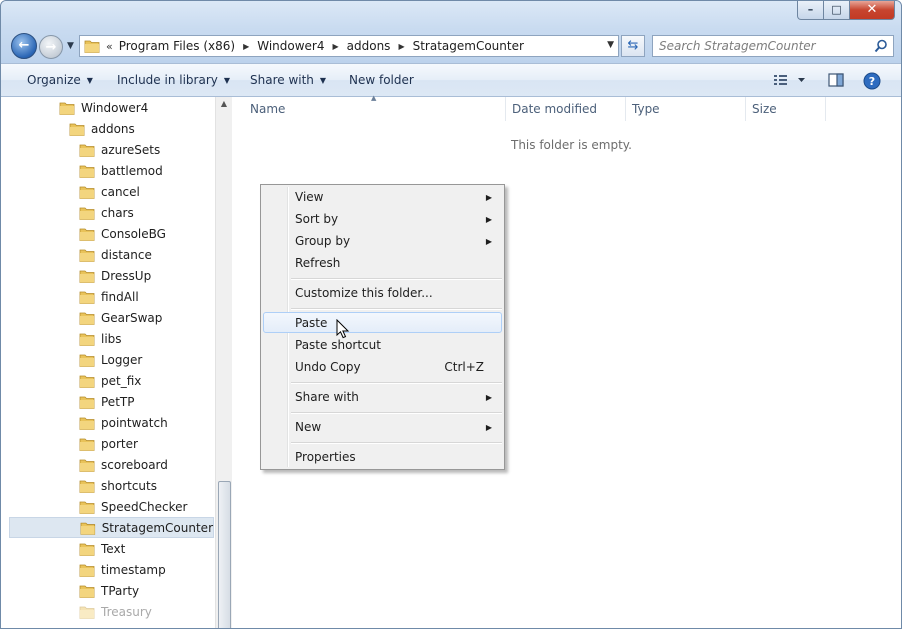  What do you see at coordinates (131, 149) in the screenshot?
I see `tree-item-label: azureSets` at bounding box center [131, 149].